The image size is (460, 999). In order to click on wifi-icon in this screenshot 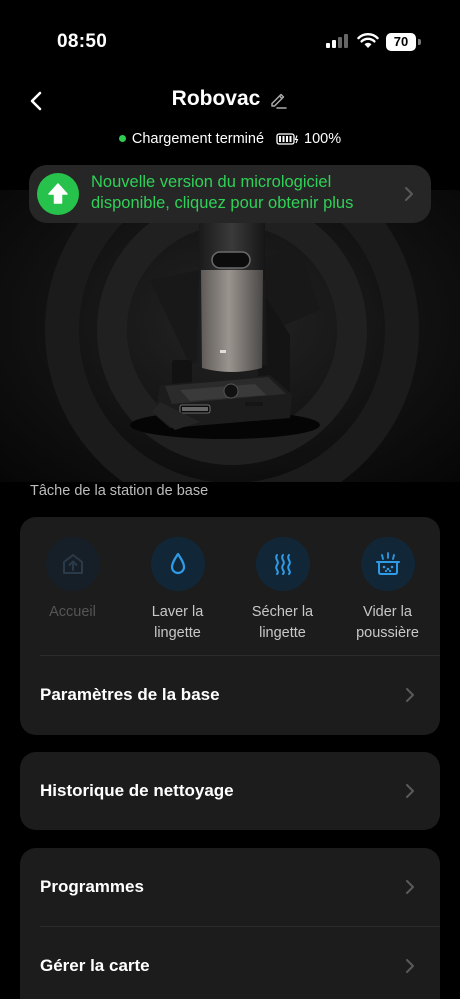, I will do `click(368, 40)`.